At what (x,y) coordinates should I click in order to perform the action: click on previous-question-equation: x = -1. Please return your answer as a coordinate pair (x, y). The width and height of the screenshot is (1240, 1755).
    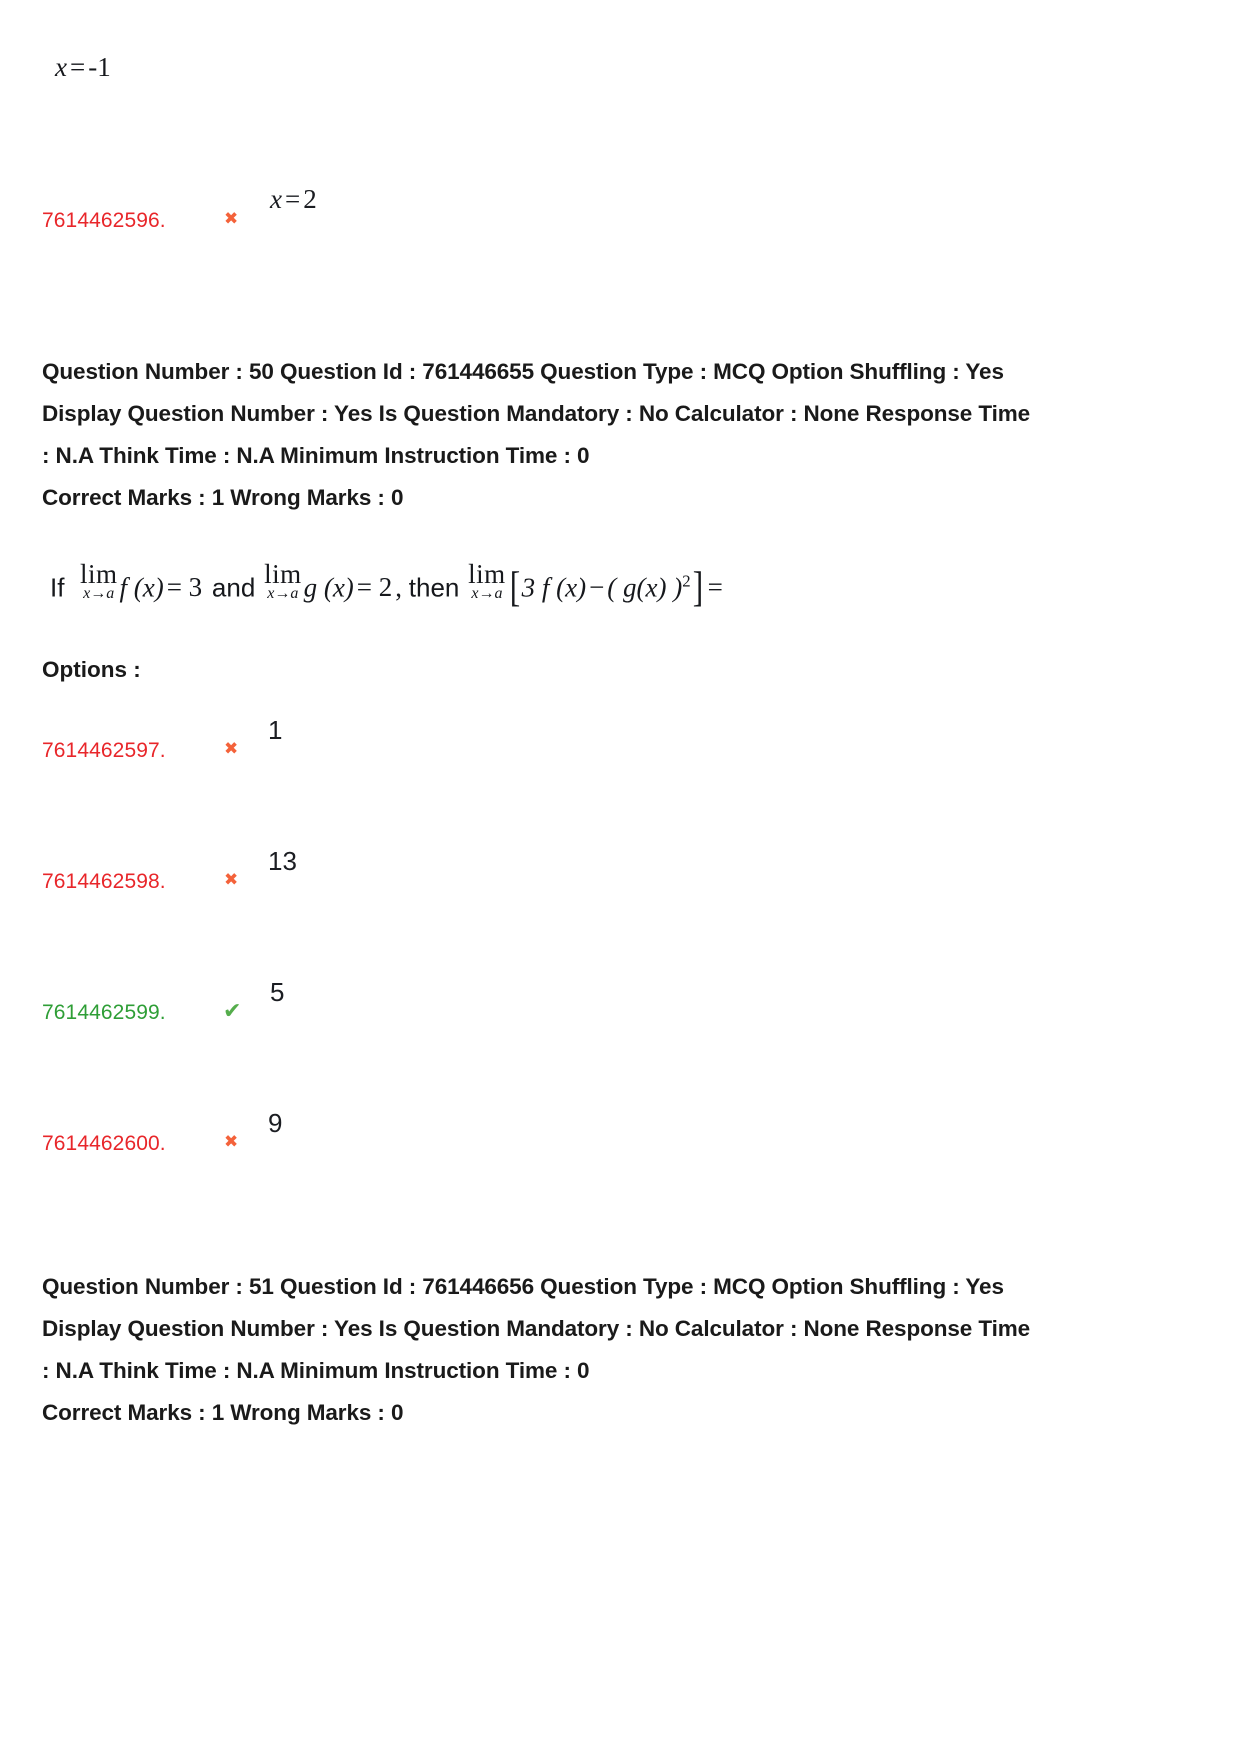
    Looking at the image, I should click on (83, 67).